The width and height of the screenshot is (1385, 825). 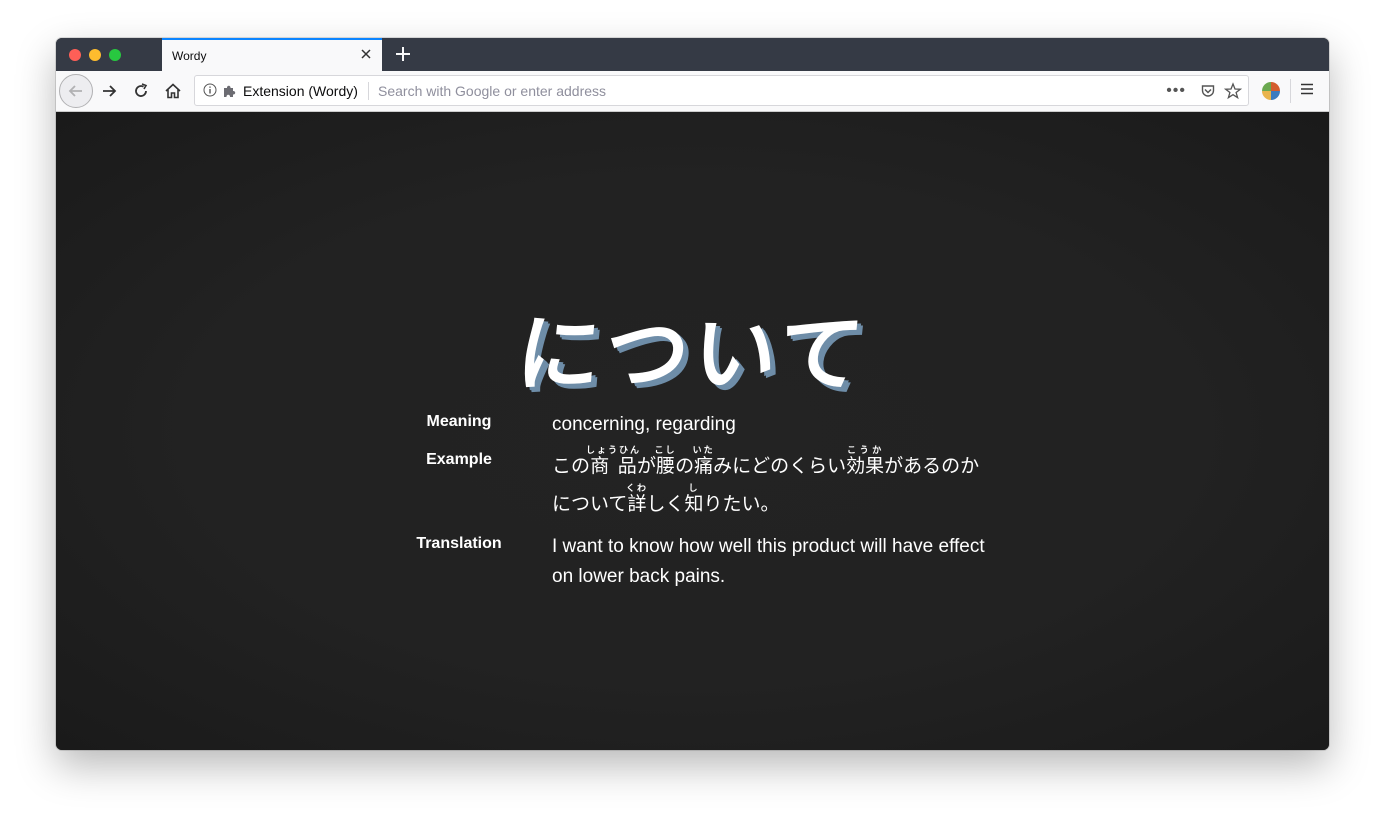 I want to click on example-text-segment: が, so click(x=647, y=466).